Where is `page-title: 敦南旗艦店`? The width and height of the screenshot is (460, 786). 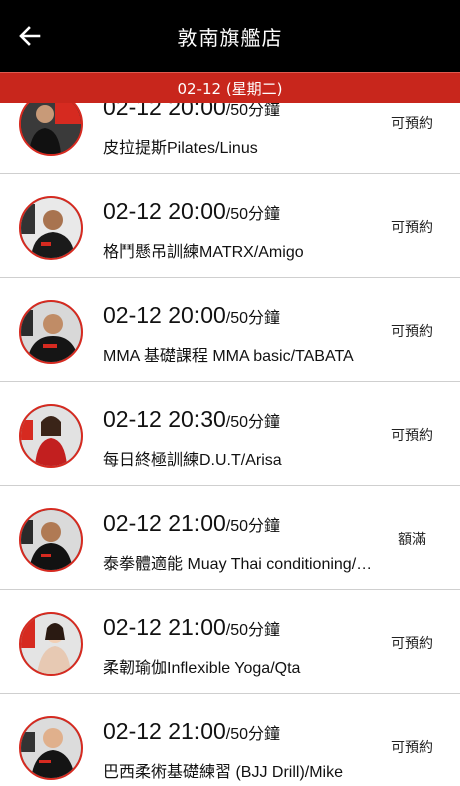
page-title: 敦南旗艦店 is located at coordinates (230, 37).